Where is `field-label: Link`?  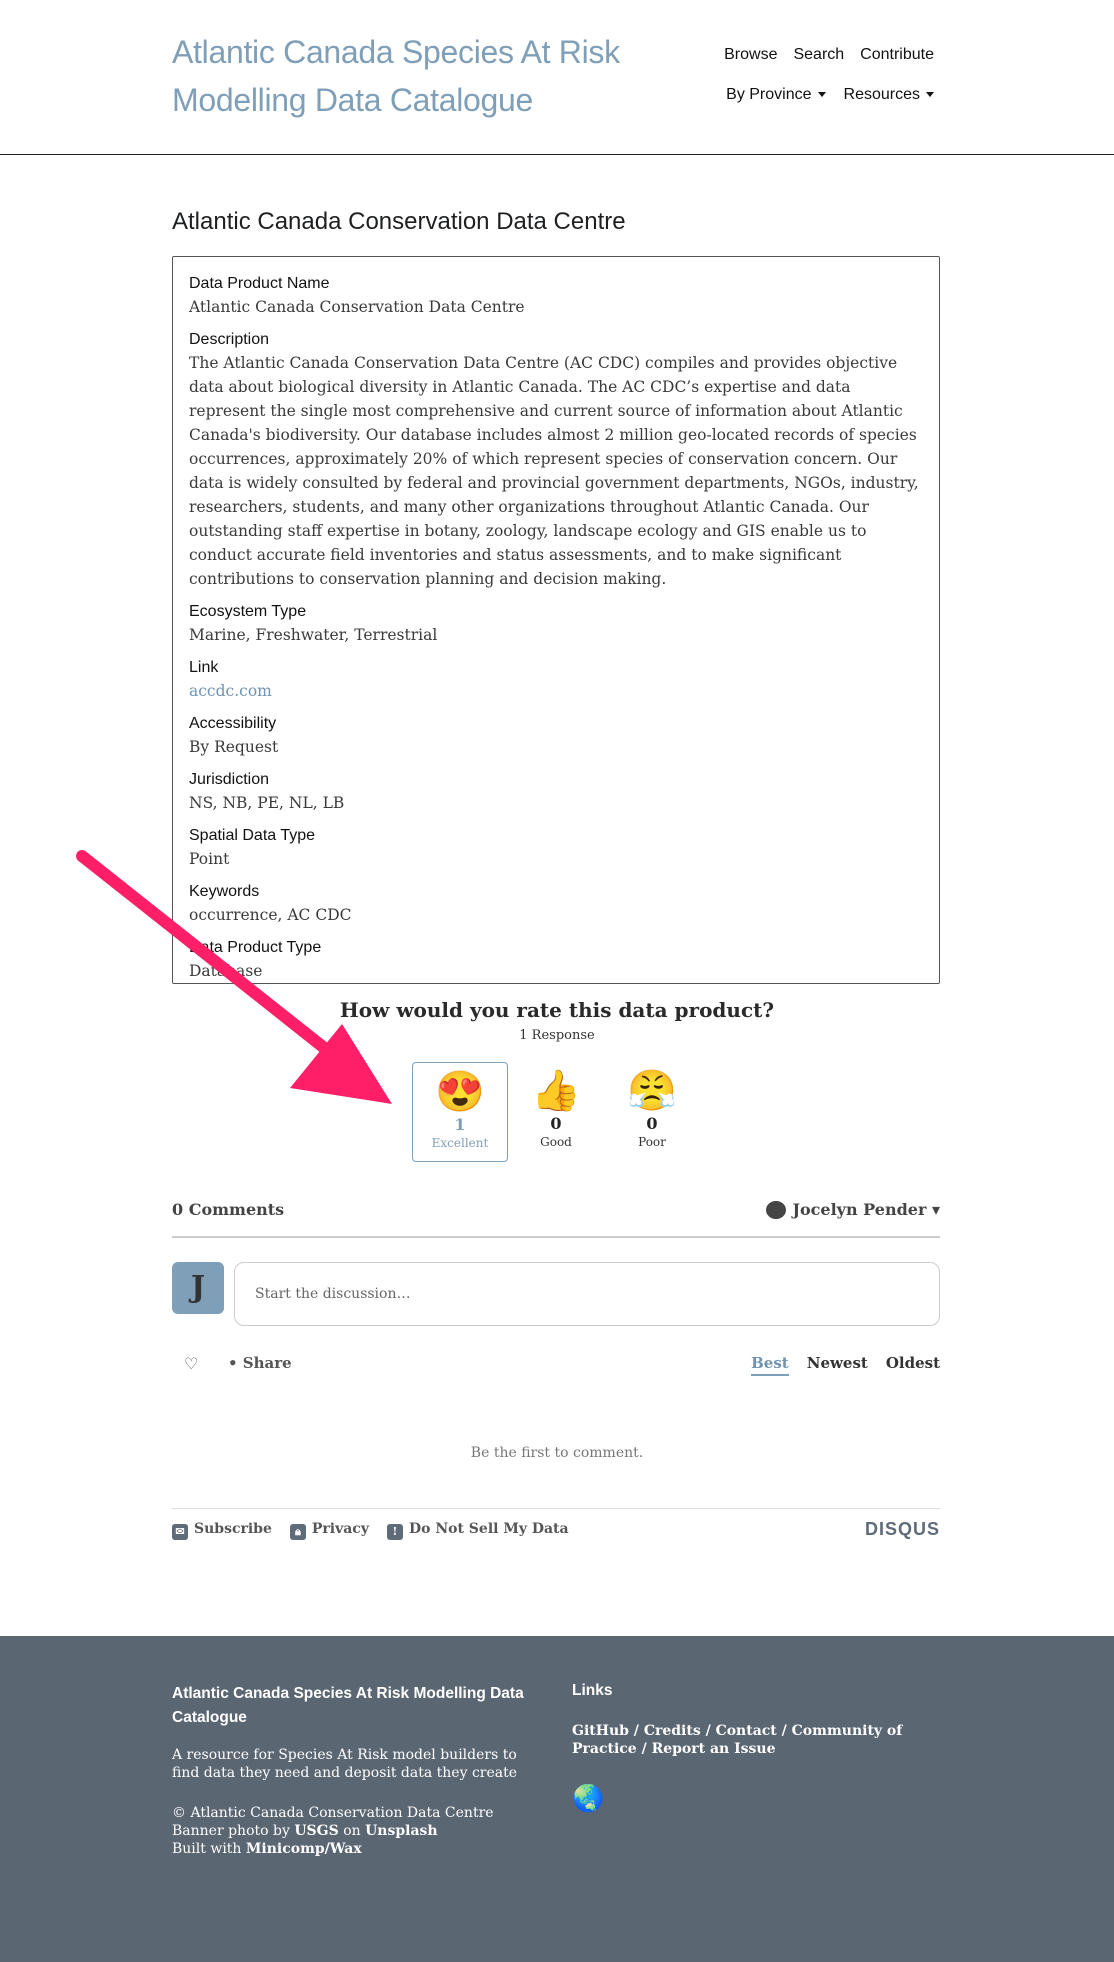
field-label: Link is located at coordinates (204, 667).